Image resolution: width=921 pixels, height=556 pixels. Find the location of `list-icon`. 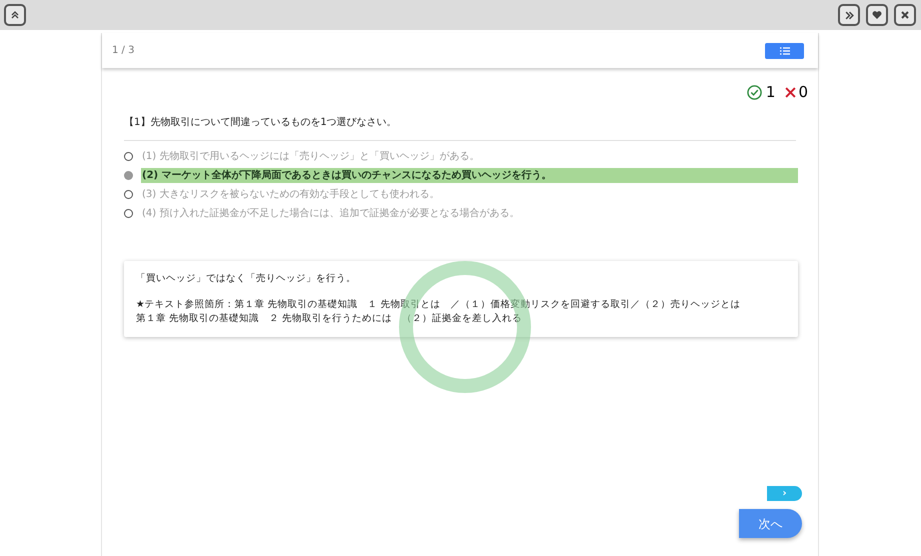

list-icon is located at coordinates (785, 50).